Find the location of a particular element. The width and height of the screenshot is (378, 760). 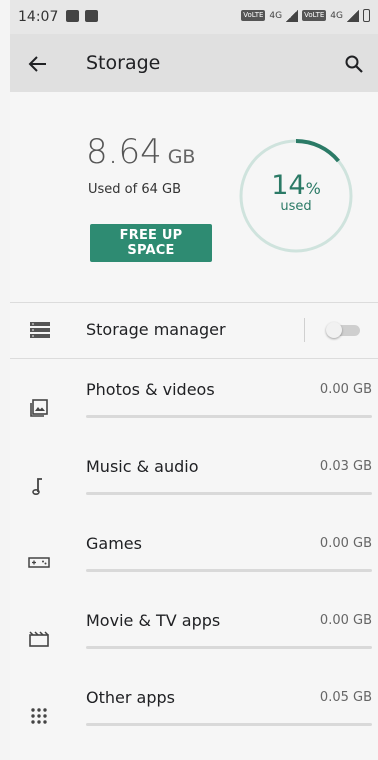

search-icon is located at coordinates (354, 64).